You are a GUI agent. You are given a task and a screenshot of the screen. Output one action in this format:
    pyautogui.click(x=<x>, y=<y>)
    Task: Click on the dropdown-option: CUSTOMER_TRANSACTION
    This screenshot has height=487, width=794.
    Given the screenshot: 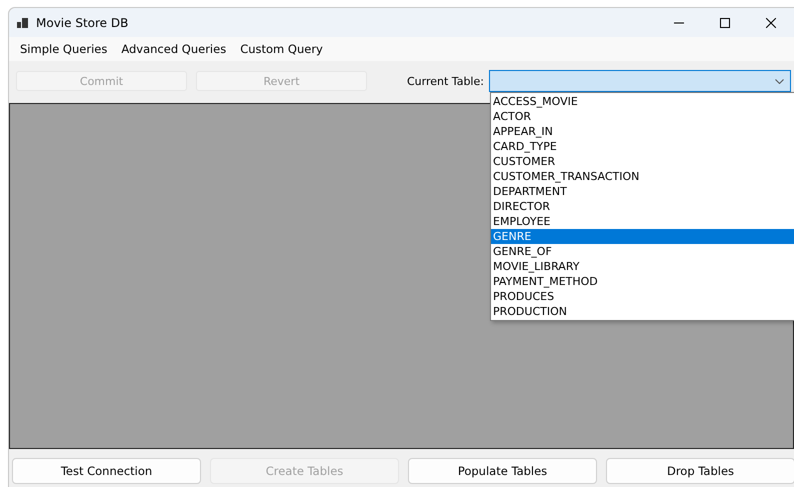 What is the action you would take?
    pyautogui.click(x=642, y=176)
    